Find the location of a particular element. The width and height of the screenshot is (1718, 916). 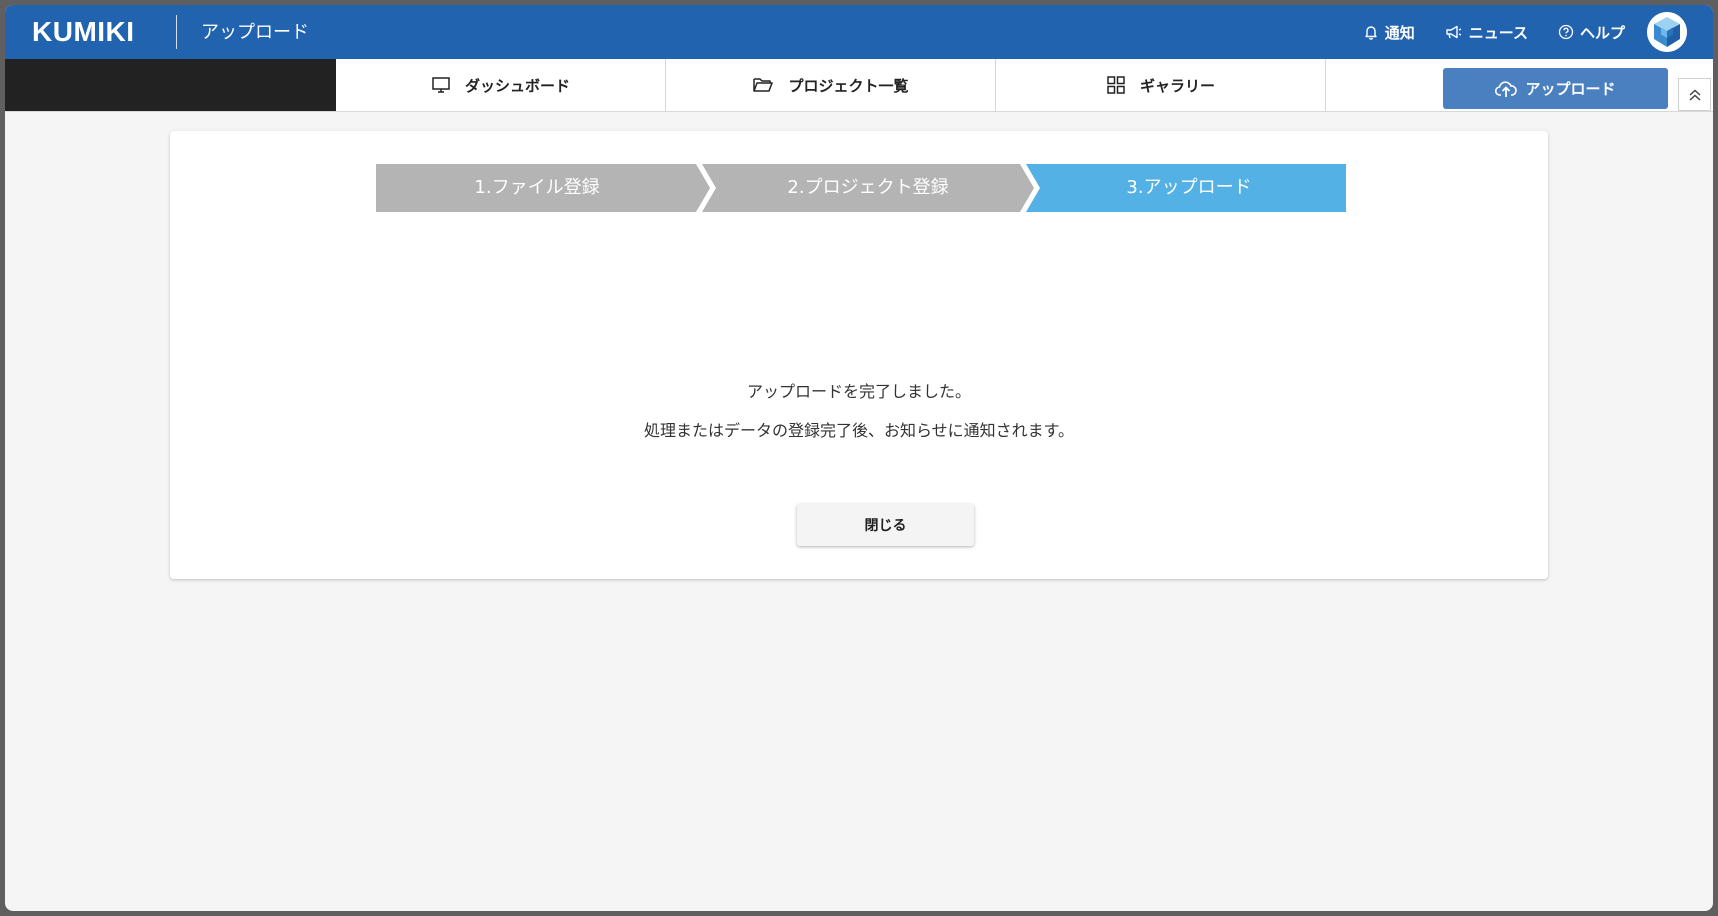

collapse-header-button is located at coordinates (1694, 94).